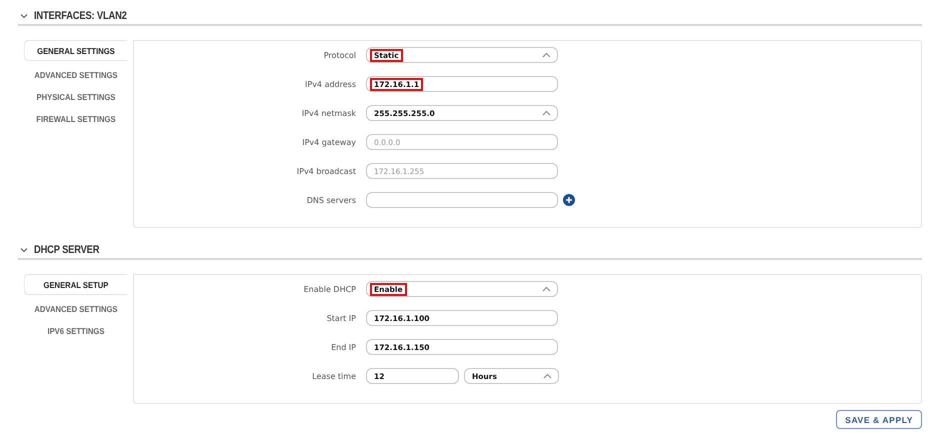 This screenshot has height=435, width=940. What do you see at coordinates (331, 200) in the screenshot?
I see `field-label: DNS servers` at bounding box center [331, 200].